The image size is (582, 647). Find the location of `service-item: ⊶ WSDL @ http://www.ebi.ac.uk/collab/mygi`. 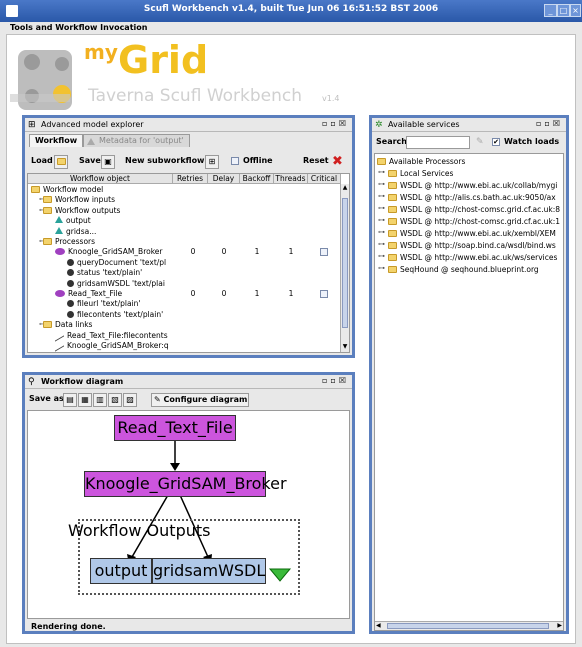

service-item: ⊶ WSDL @ http://www.ebi.ac.uk/collab/mygi is located at coordinates (469, 186).